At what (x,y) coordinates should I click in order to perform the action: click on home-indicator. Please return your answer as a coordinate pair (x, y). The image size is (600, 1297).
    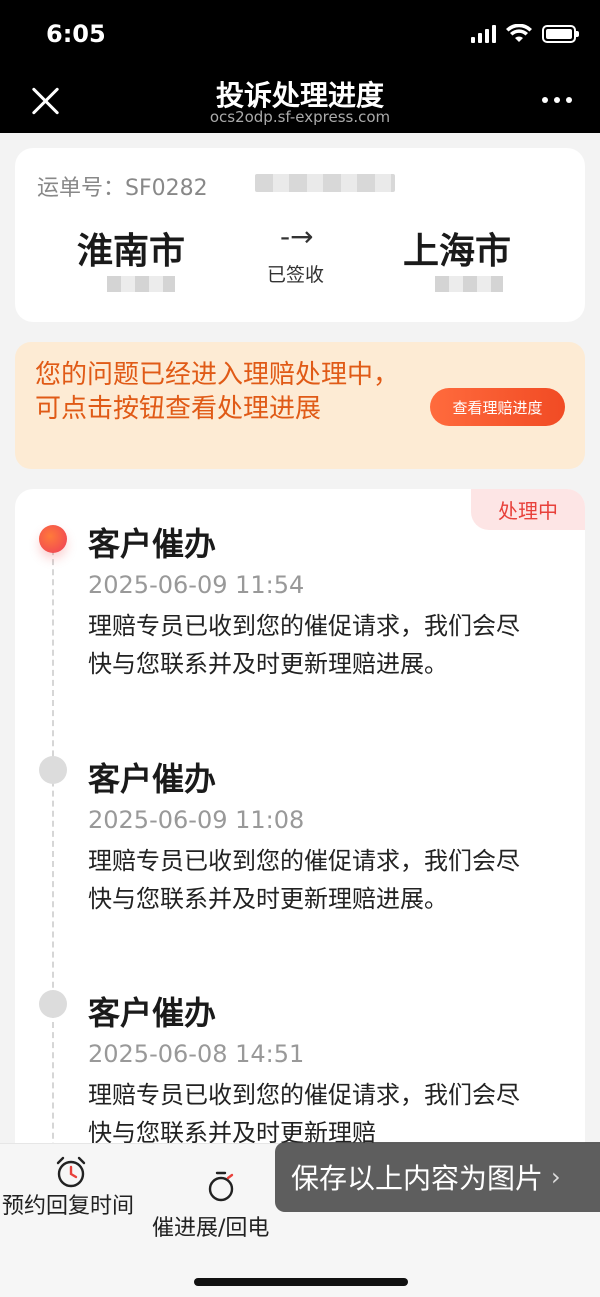
    Looking at the image, I should click on (301, 1282).